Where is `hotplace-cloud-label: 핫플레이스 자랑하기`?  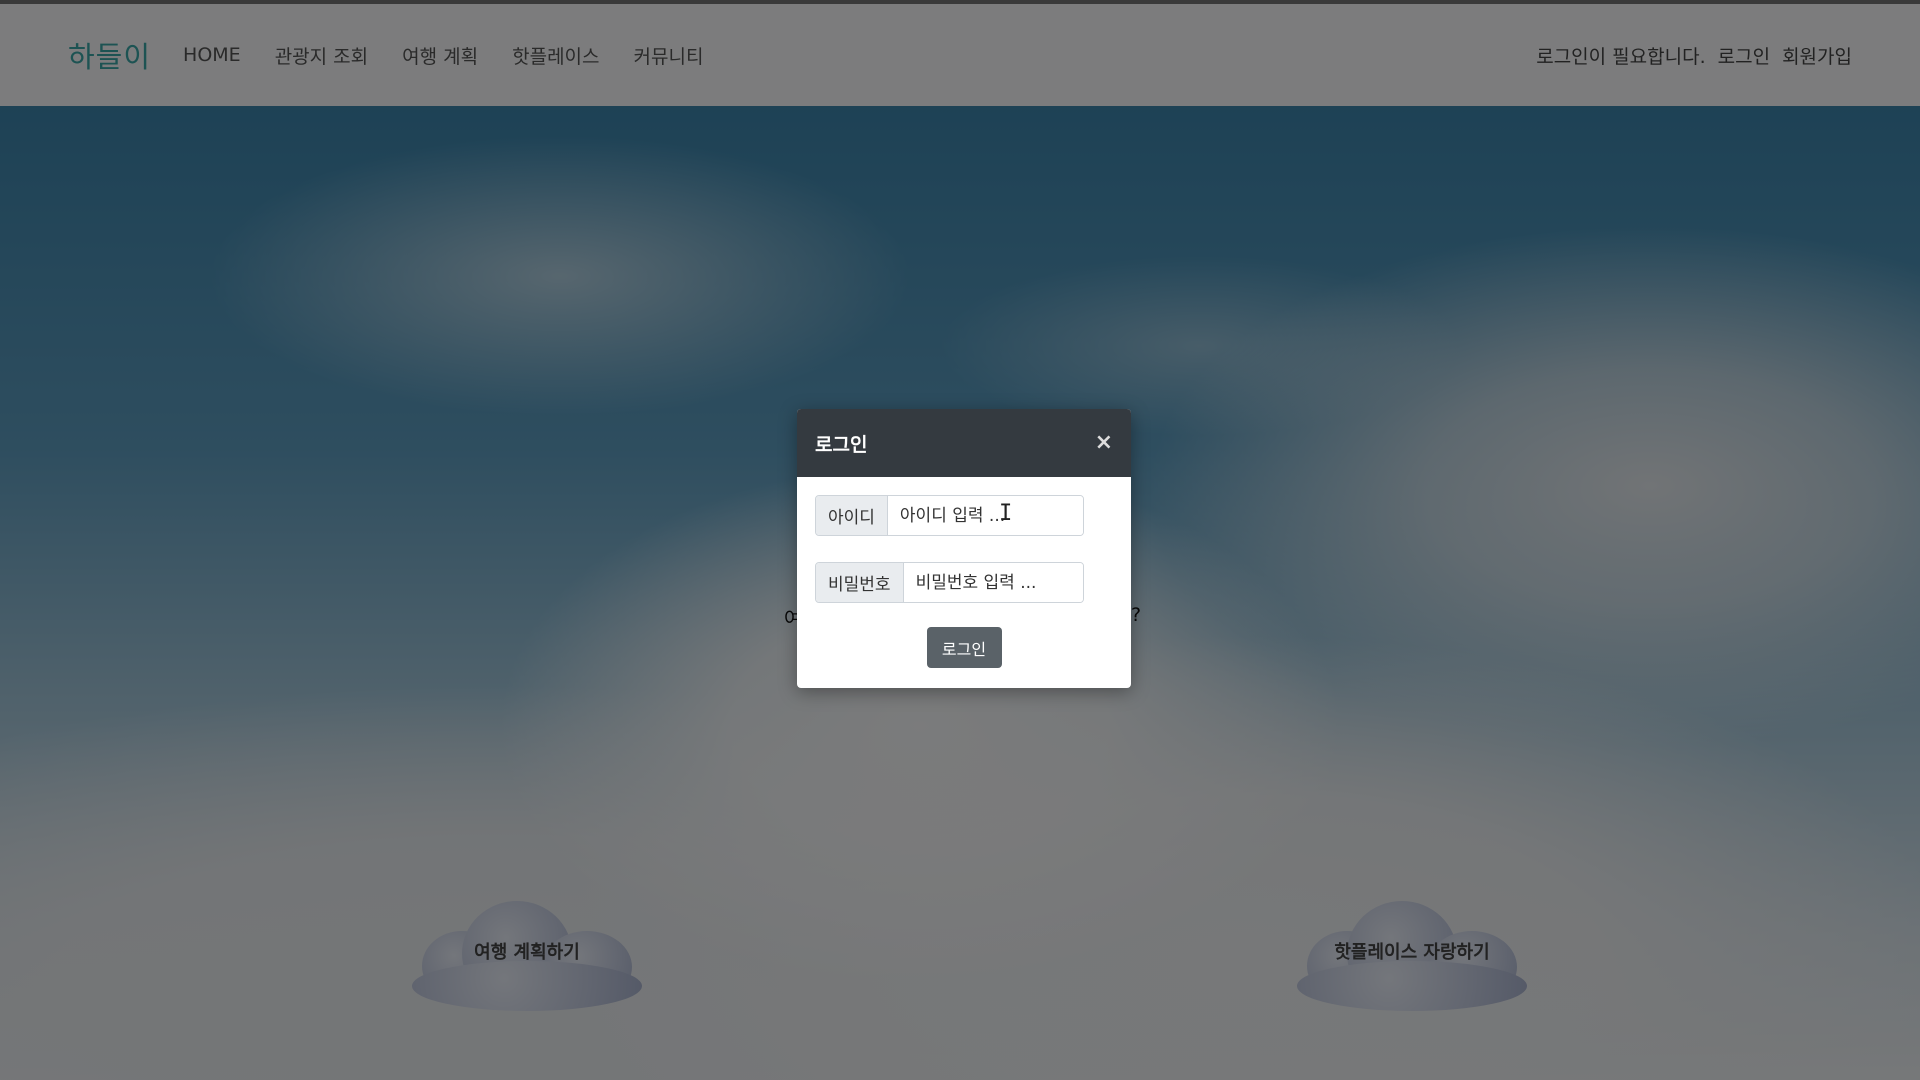
hotplace-cloud-label: 핫플레이스 자랑하기 is located at coordinates (1412, 952).